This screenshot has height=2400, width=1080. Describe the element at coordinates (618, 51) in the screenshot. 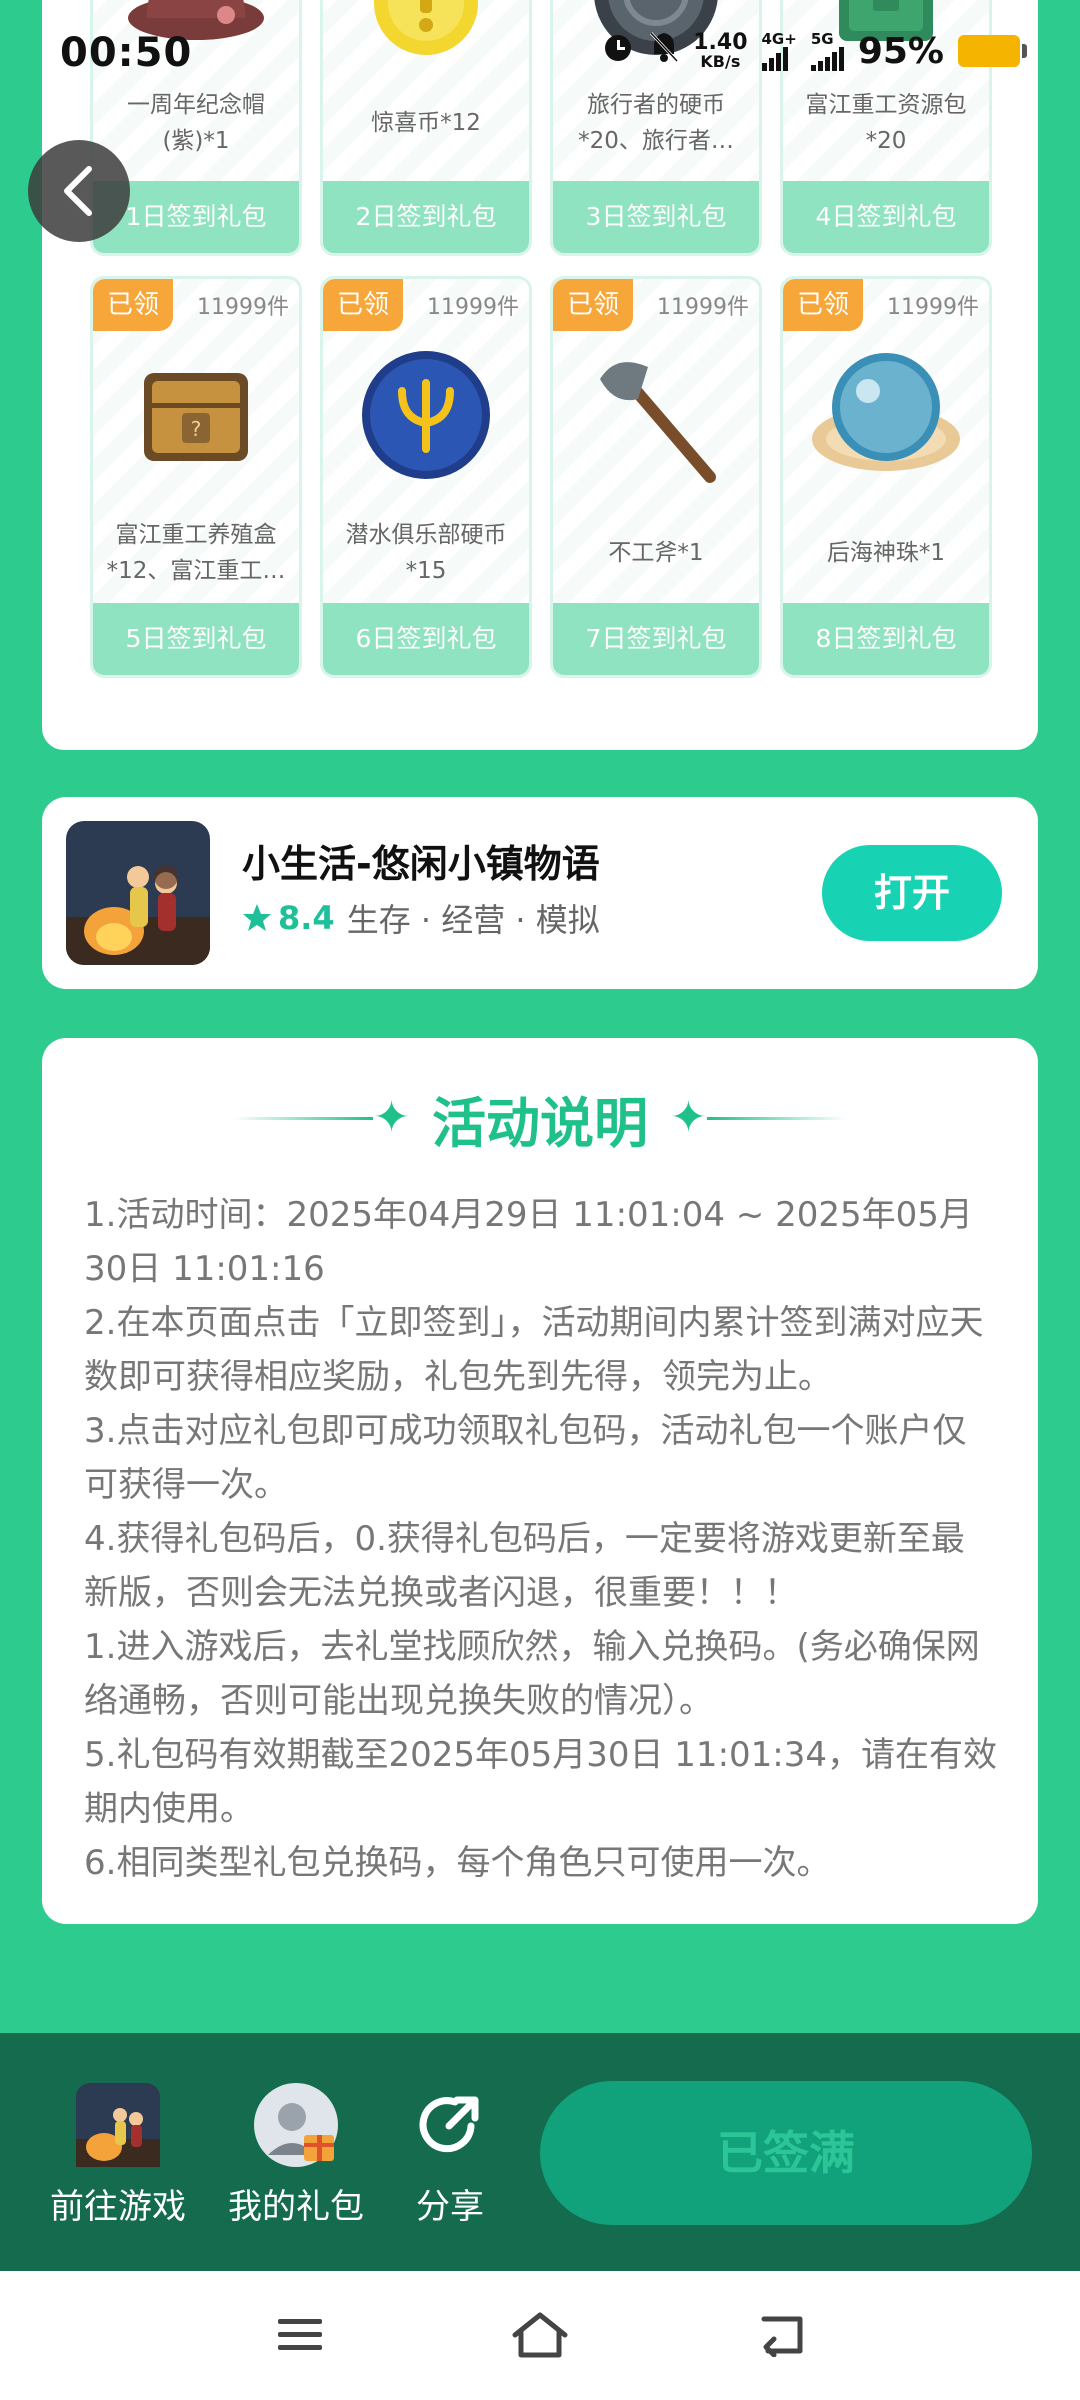

I see `alarm-icon` at that location.